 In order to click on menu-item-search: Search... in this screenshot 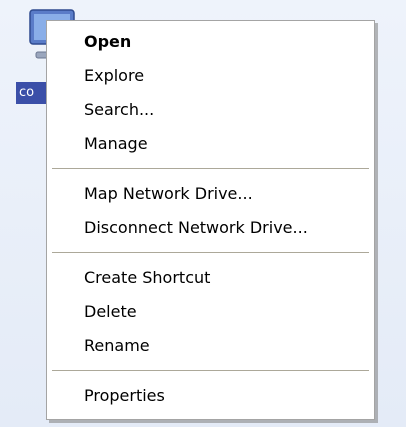, I will do `click(210, 110)`.